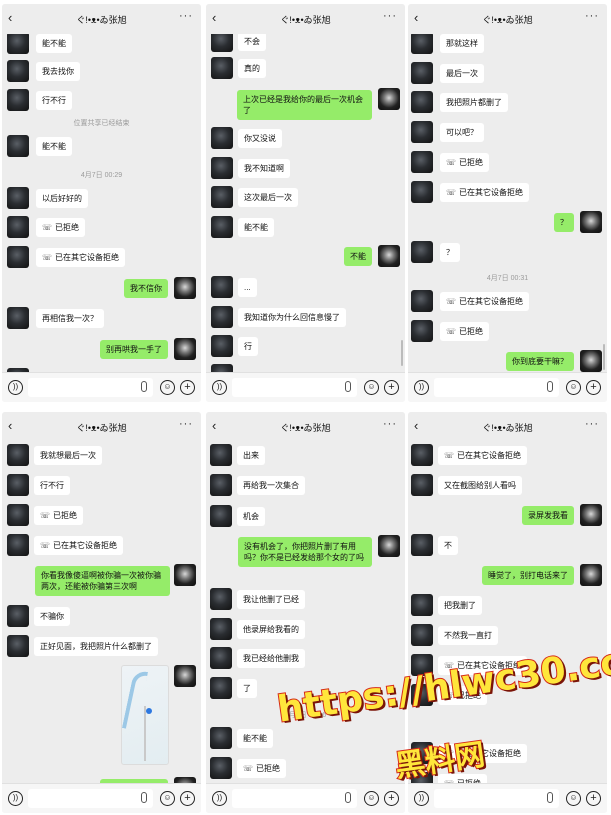 The width and height of the screenshot is (611, 815). I want to click on message-bubble: 我就想最后一次, so click(68, 455).